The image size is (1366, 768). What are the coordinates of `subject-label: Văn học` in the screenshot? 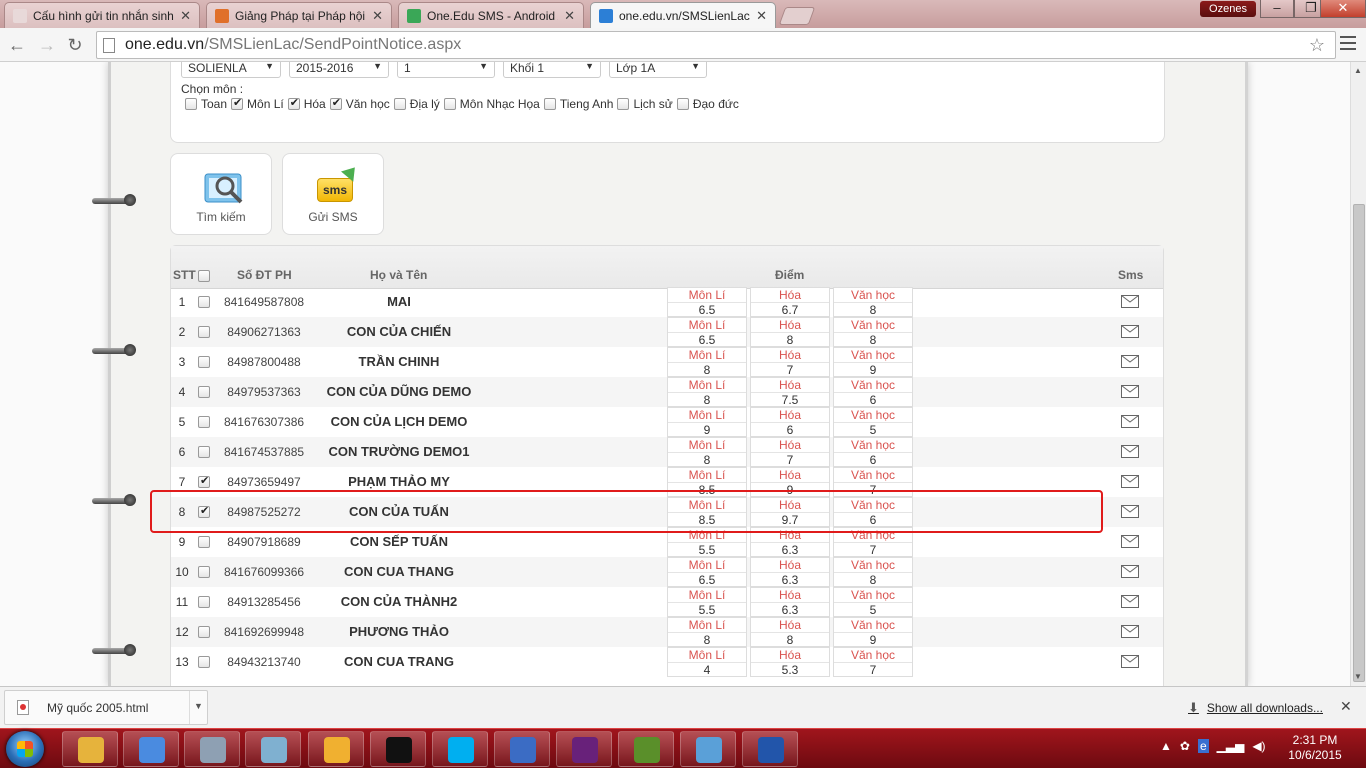 It's located at (367, 104).